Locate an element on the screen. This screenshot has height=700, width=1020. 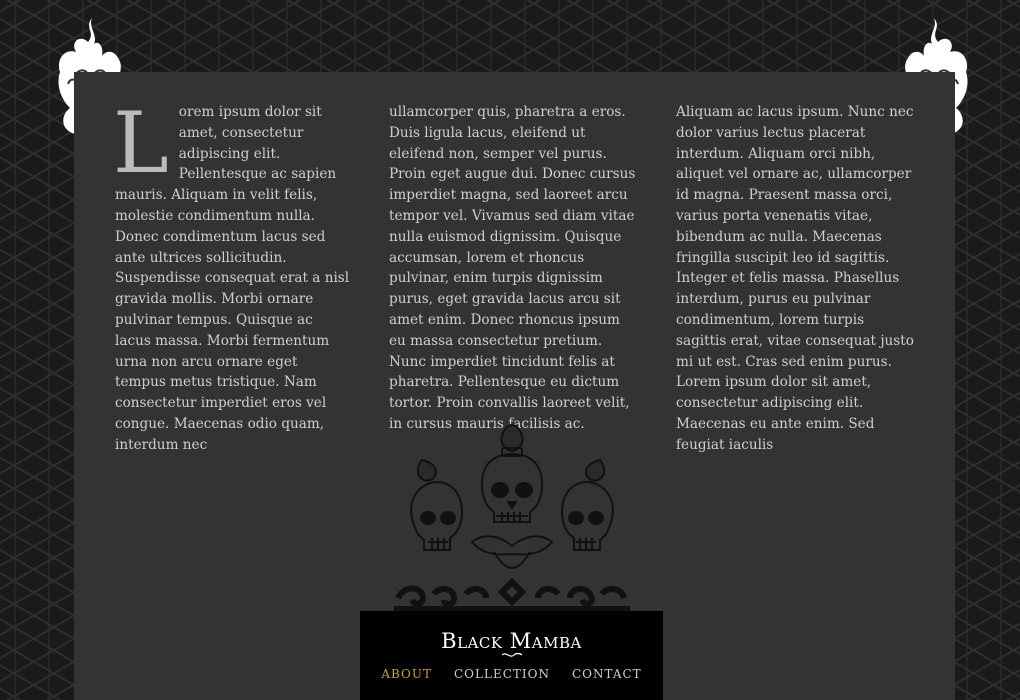
nav-item-about: ABOUT is located at coordinates (406, 674).